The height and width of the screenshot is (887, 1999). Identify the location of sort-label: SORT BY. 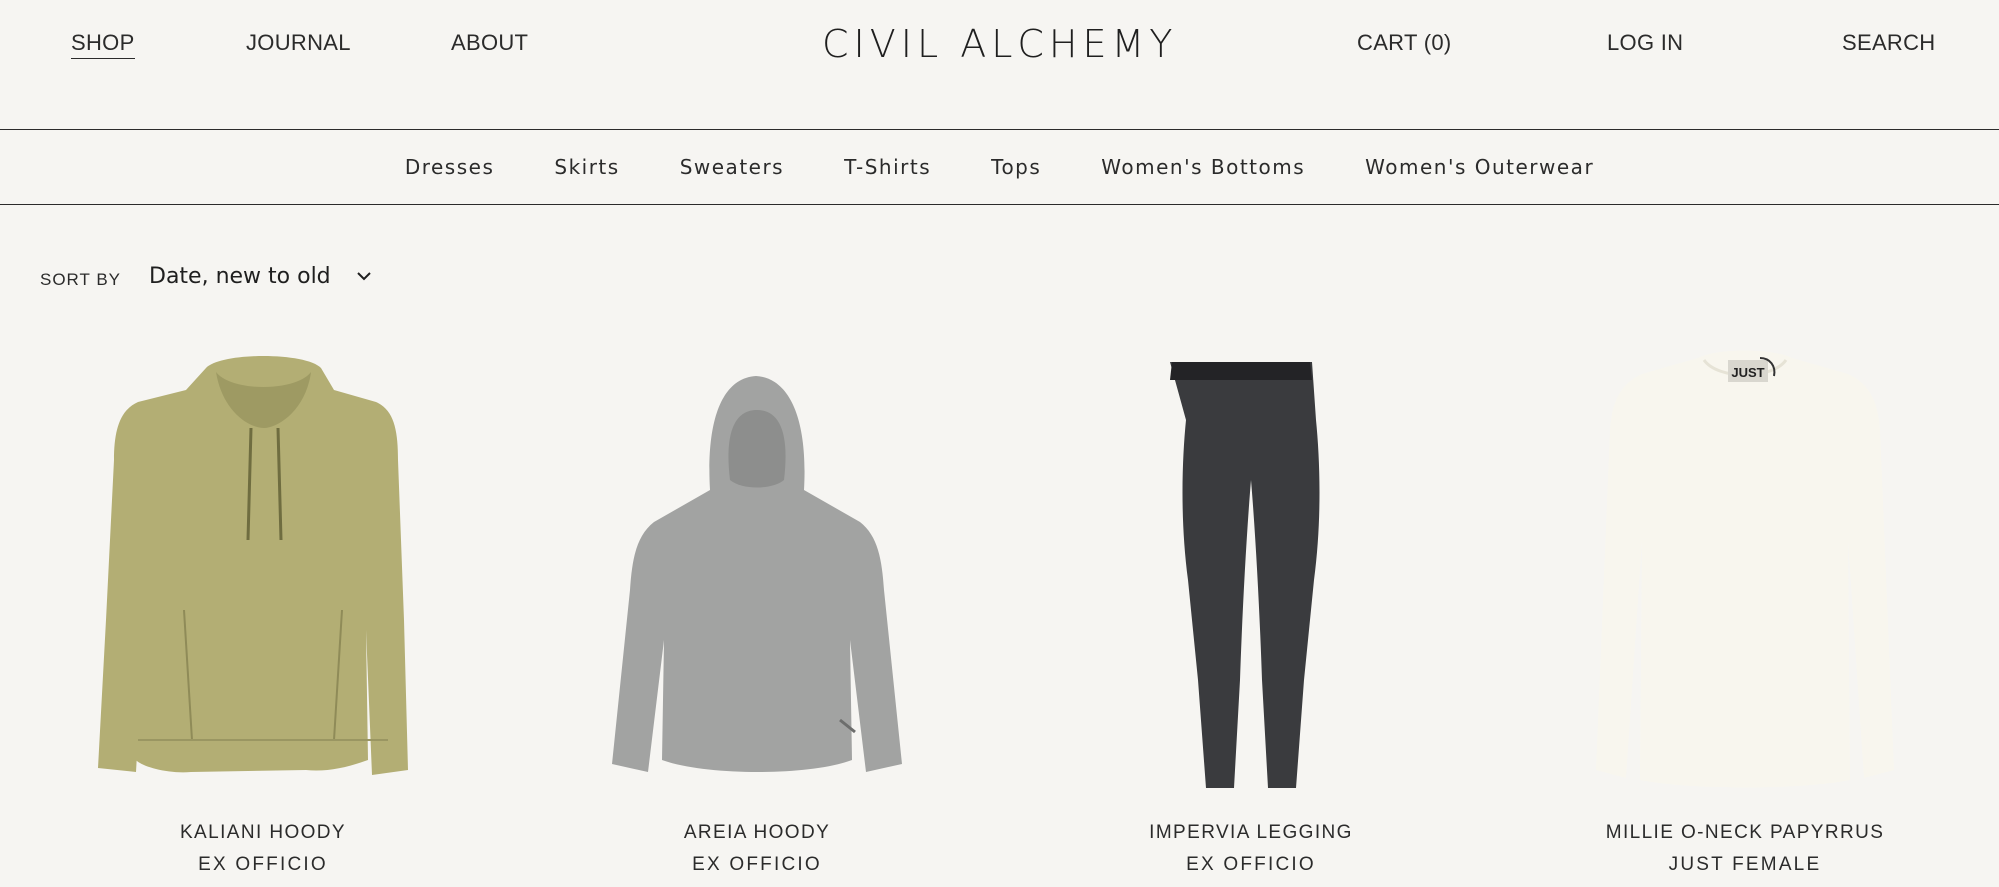
(81, 279).